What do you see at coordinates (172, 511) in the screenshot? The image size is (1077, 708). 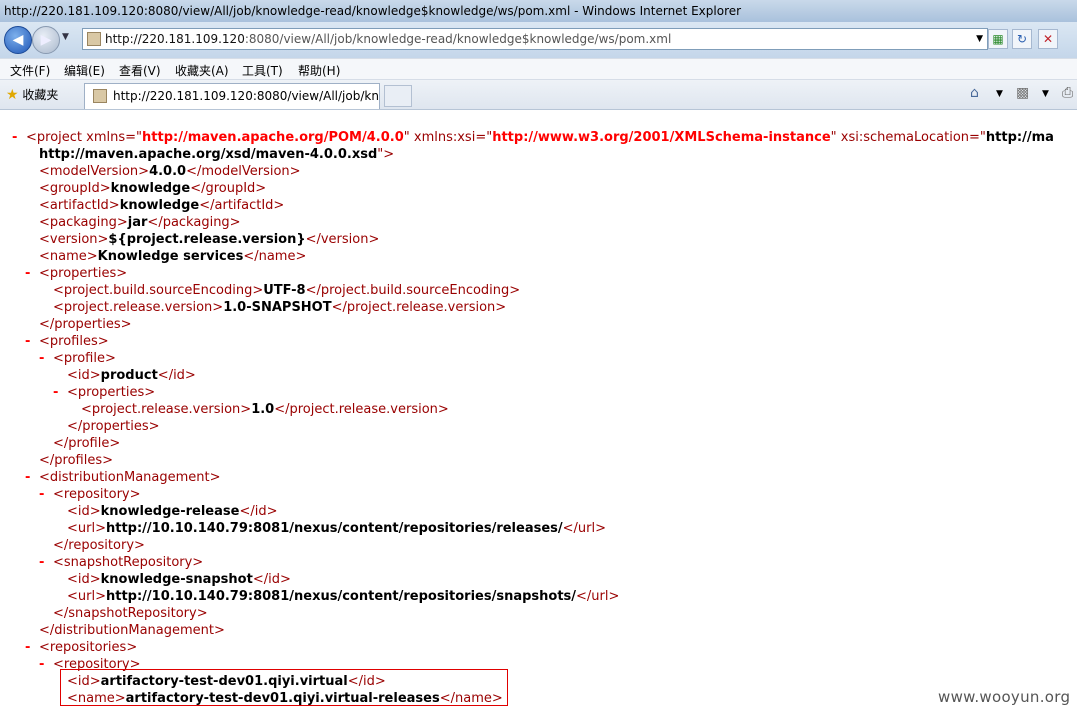 I see `xml-line-dist-repo-id: <id>knowledge-release</id>` at bounding box center [172, 511].